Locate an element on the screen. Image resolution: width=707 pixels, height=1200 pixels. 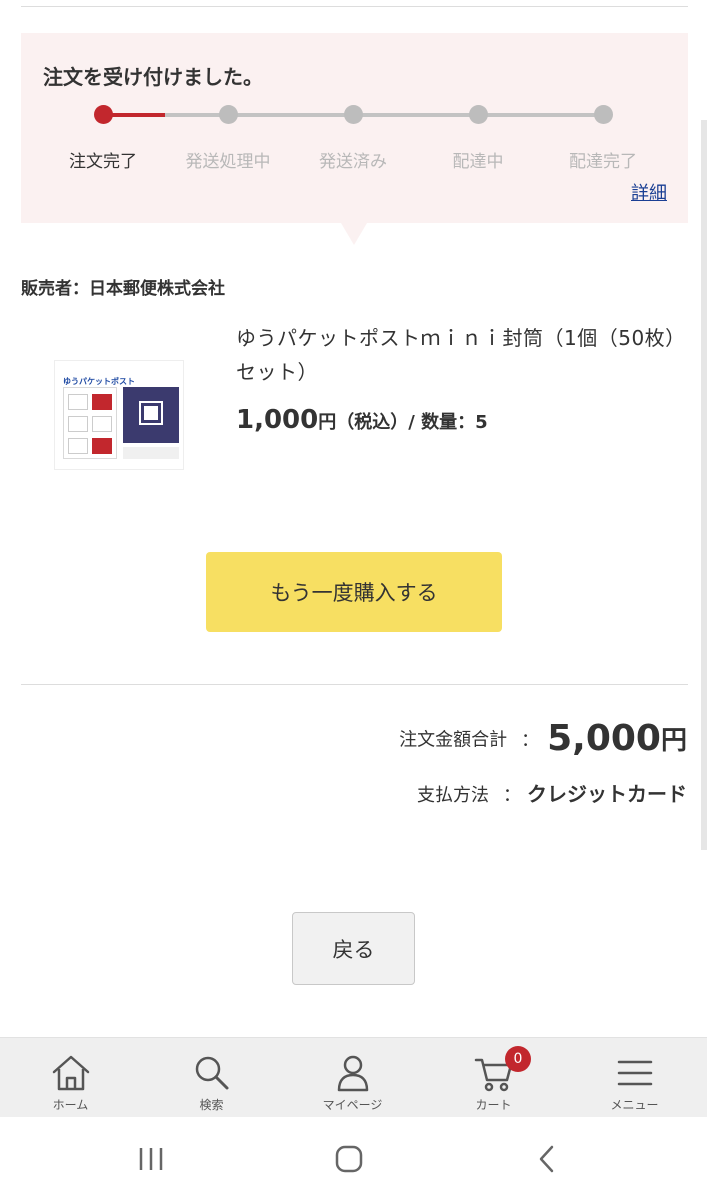
order-total-row: 注文金額合計 ： 5,000円 is located at coordinates (543, 738).